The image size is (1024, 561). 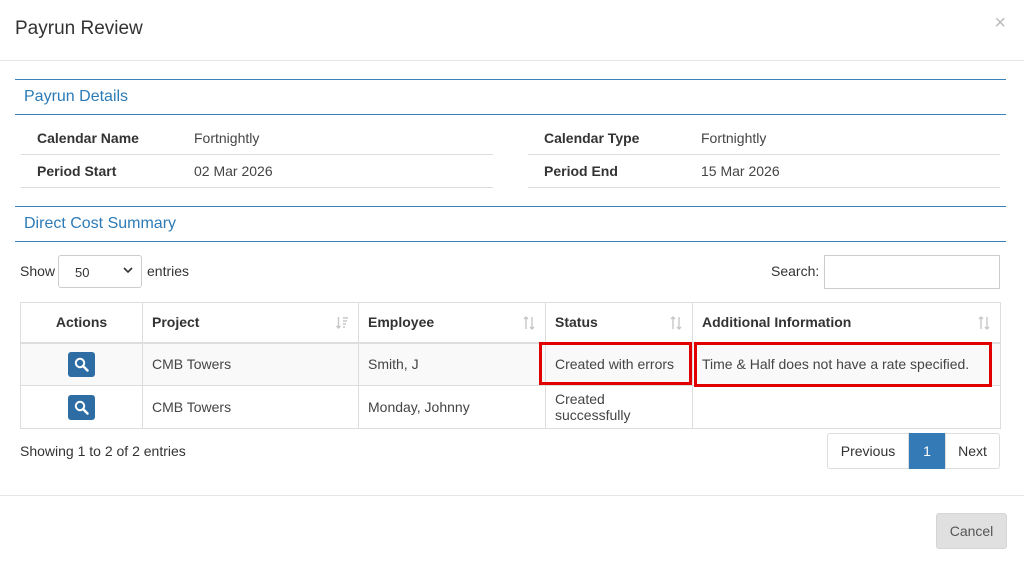 What do you see at coordinates (81, 323) in the screenshot?
I see `column-header-actions: Actions` at bounding box center [81, 323].